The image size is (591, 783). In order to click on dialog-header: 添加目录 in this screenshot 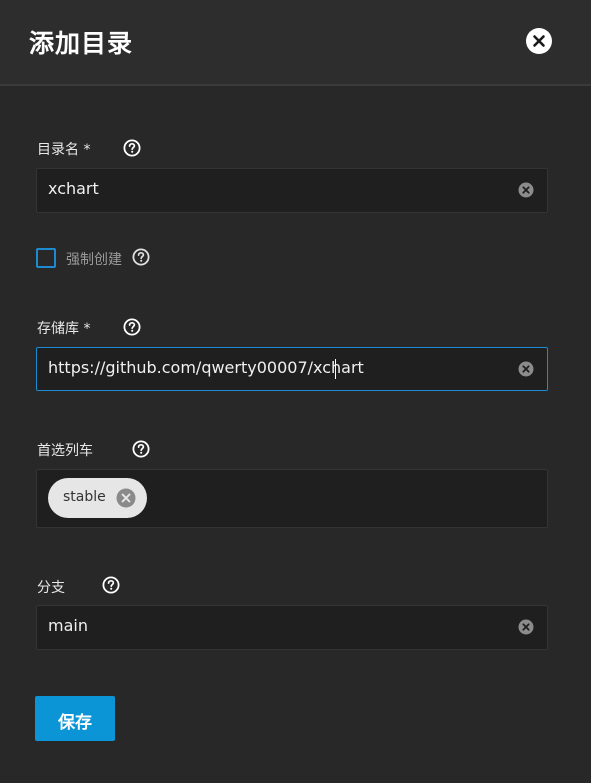, I will do `click(295, 43)`.